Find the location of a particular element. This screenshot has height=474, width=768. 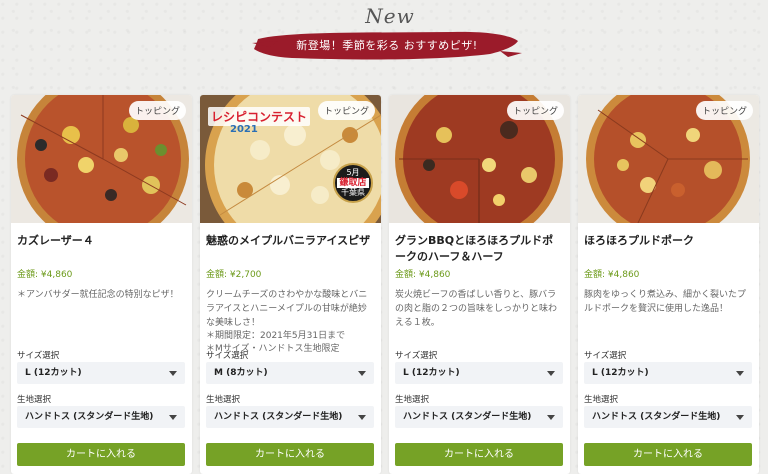

product-name: ほろほろプルドポーク is located at coordinates (668, 249).